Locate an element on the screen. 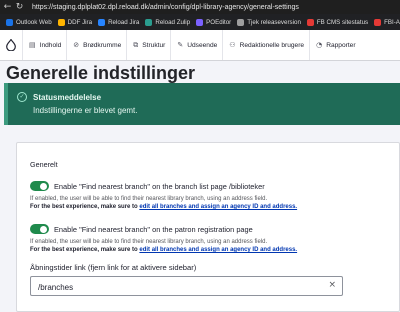 The width and height of the screenshot is (400, 312). bookmark-label: FBI-A is located at coordinates (392, 22).